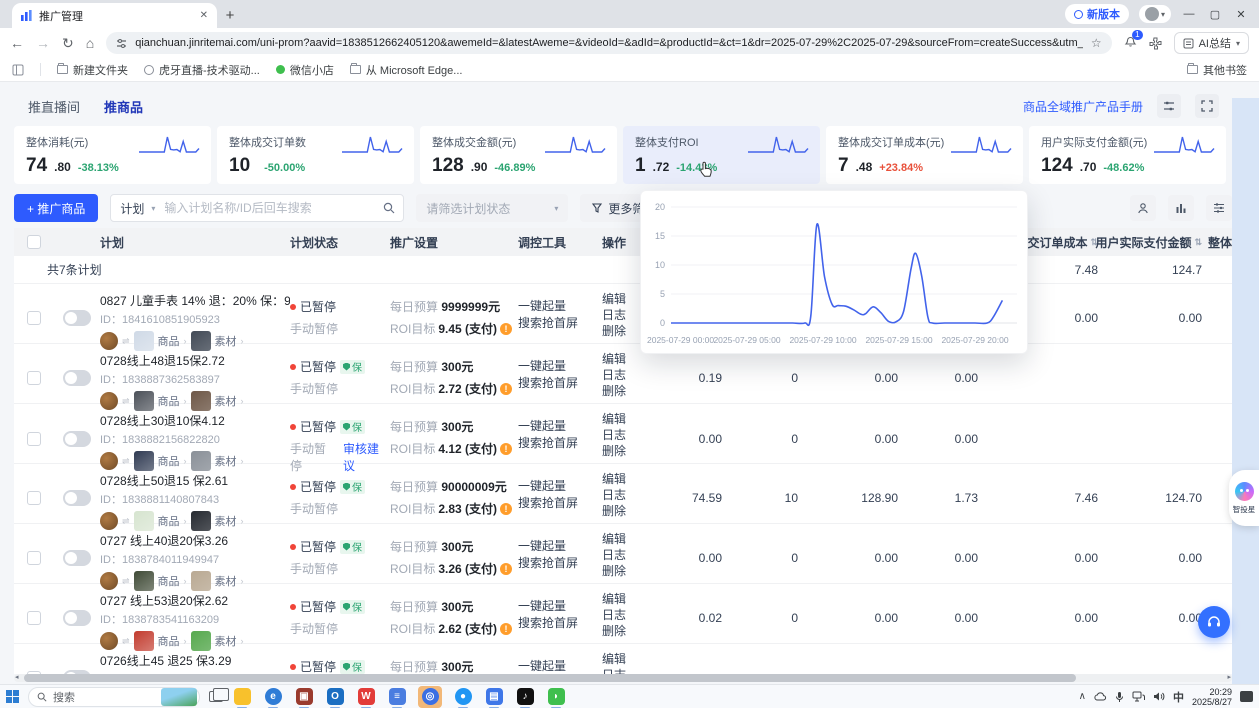 This screenshot has height=708, width=1259. I want to click on new-version-badge: 新版本, so click(1096, 14).